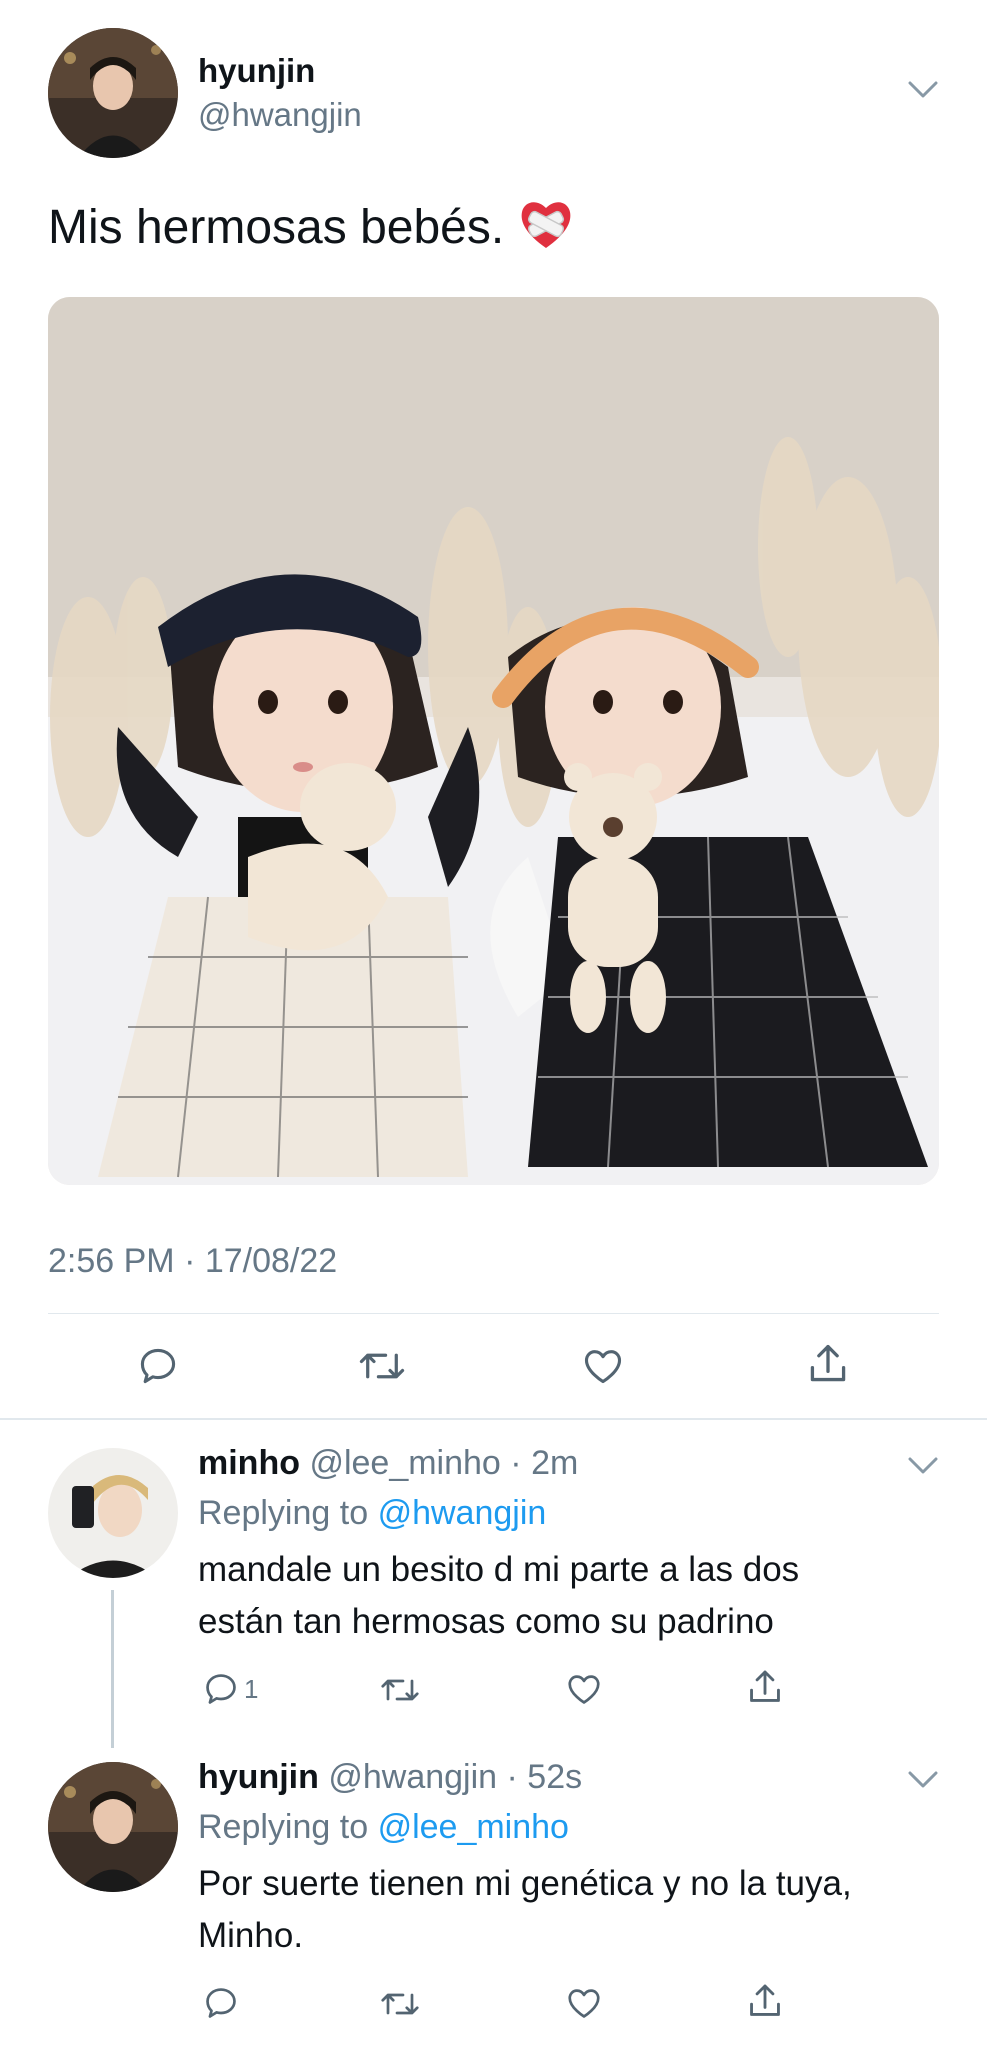  I want to click on replying-to: Replying to @hwangjin, so click(372, 1513).